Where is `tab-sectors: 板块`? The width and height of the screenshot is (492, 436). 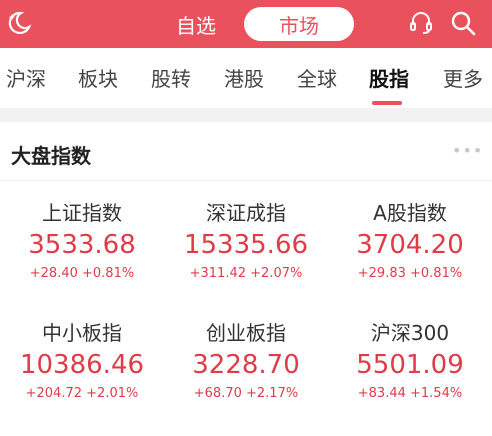
tab-sectors: 板块 is located at coordinates (98, 78).